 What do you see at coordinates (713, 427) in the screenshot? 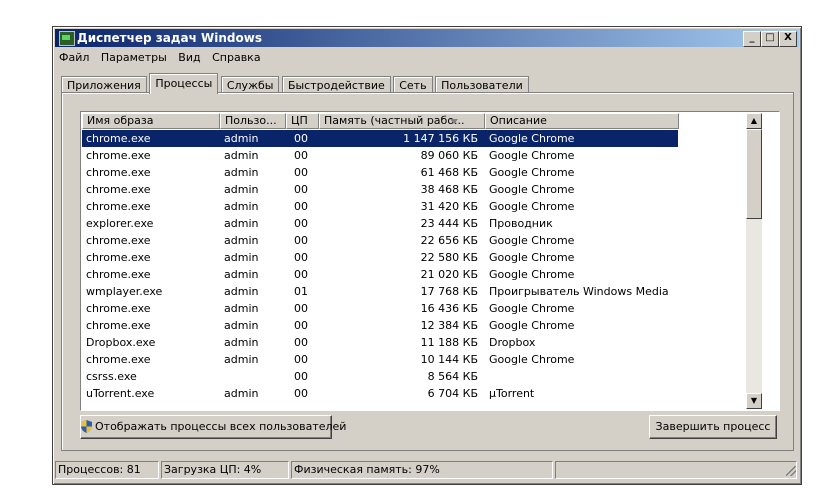
I see `end-process-button: Завершить процесс` at bounding box center [713, 427].